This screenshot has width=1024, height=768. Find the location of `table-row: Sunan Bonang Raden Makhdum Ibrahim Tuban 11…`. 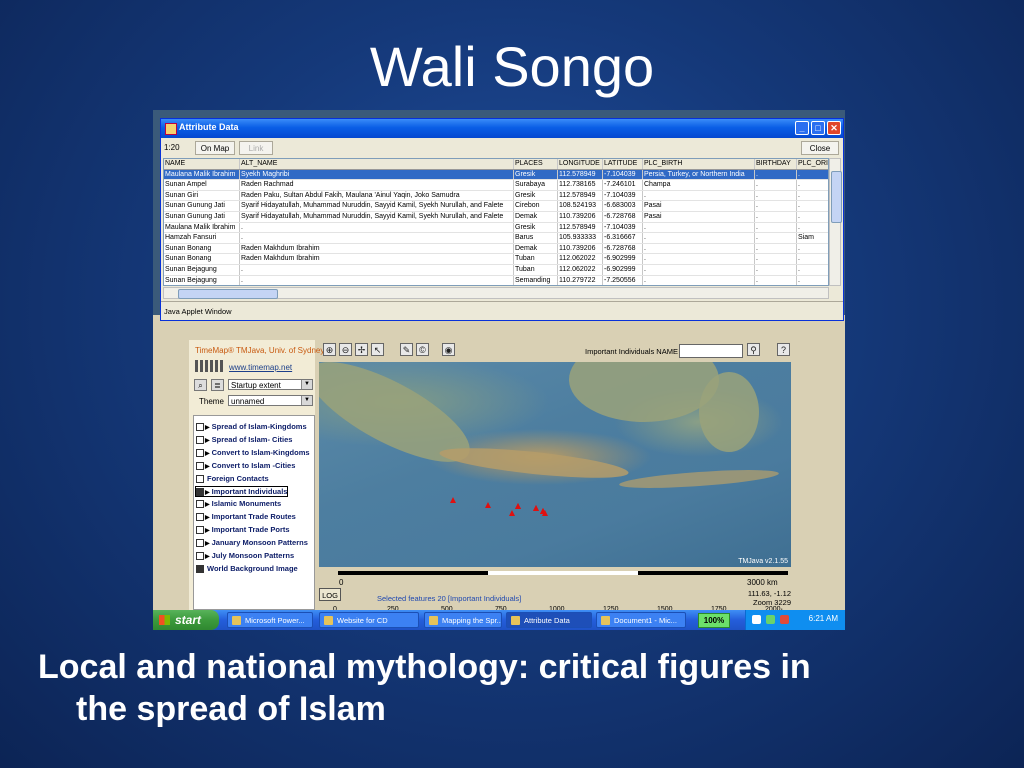

table-row: Sunan Bonang Raden Makhdum Ibrahim Tuban 11… is located at coordinates (496, 259).